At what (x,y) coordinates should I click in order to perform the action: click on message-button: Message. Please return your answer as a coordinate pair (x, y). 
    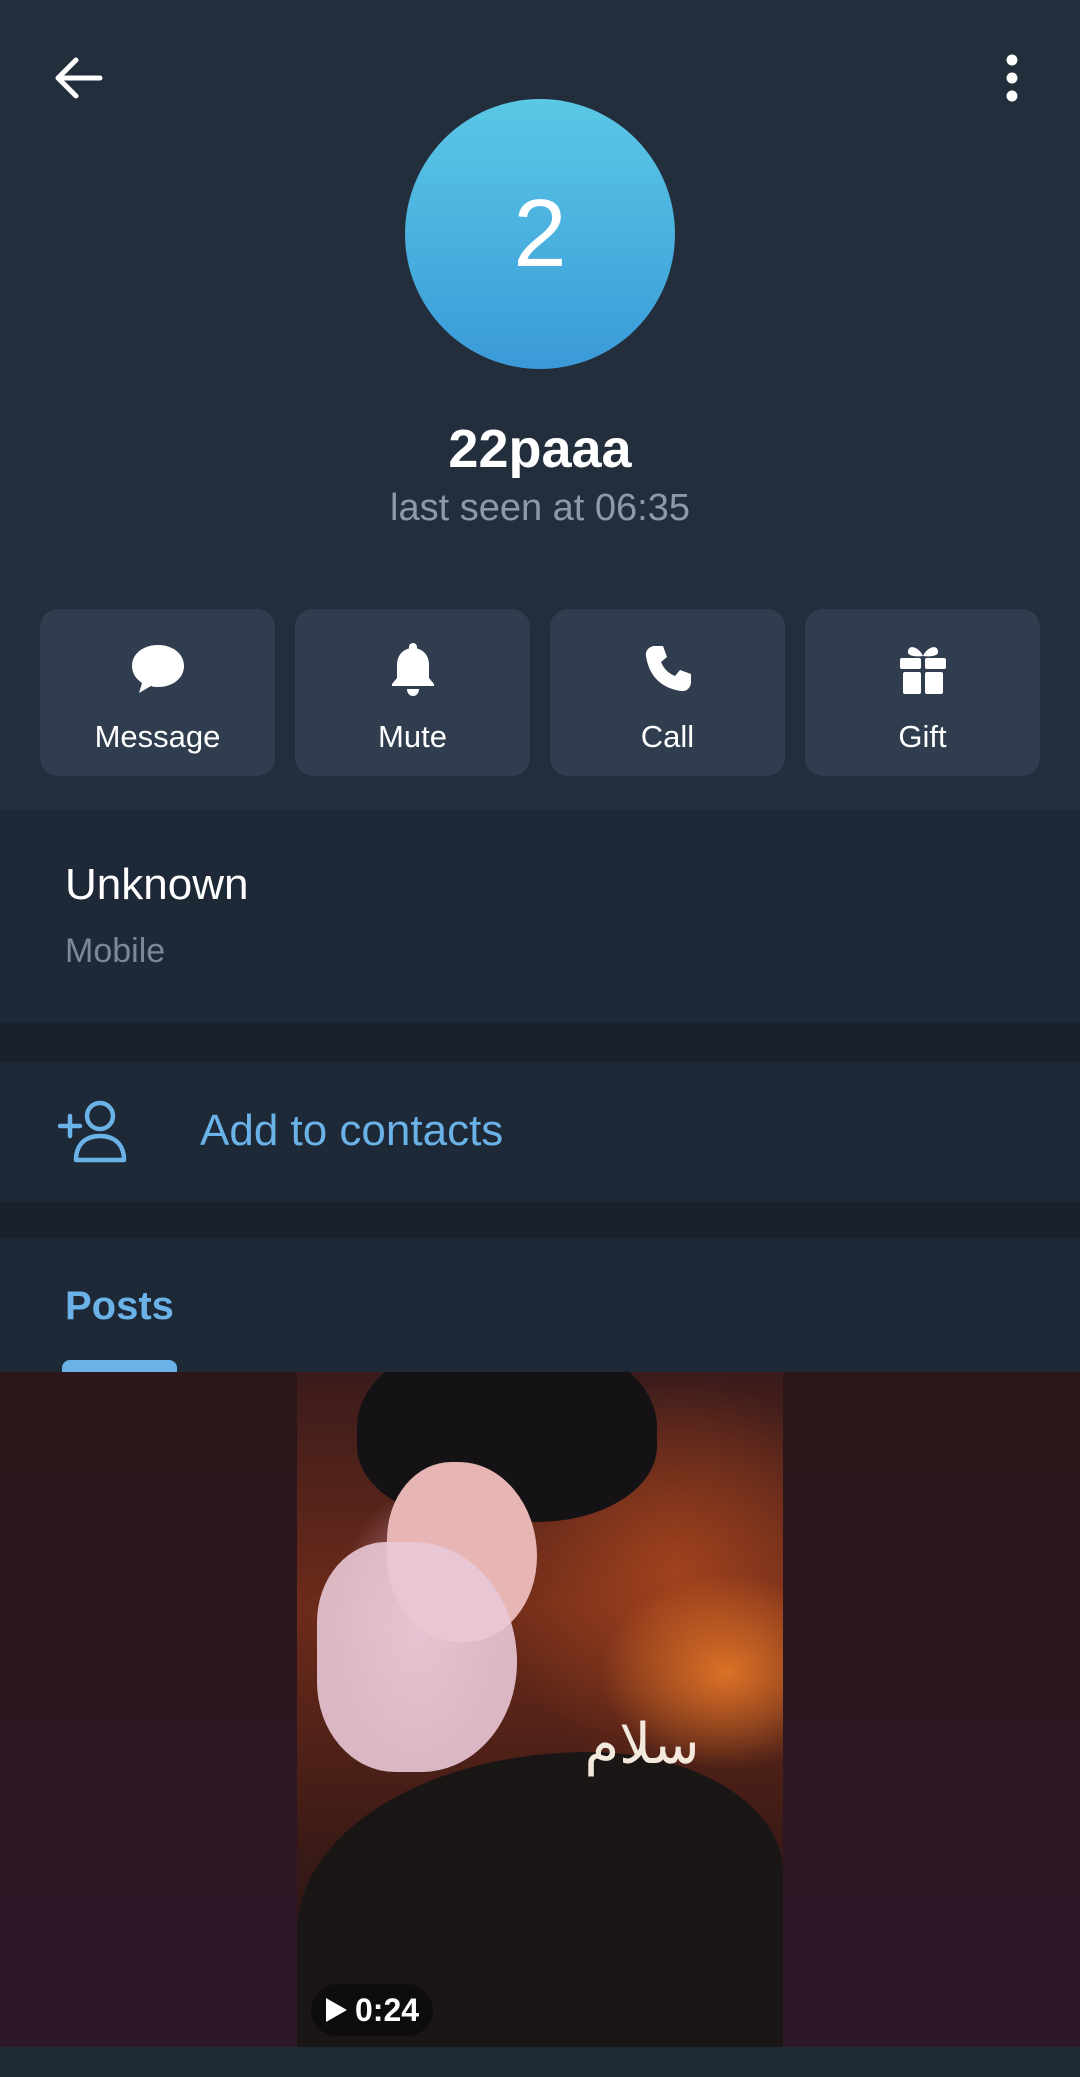
    Looking at the image, I should click on (157, 692).